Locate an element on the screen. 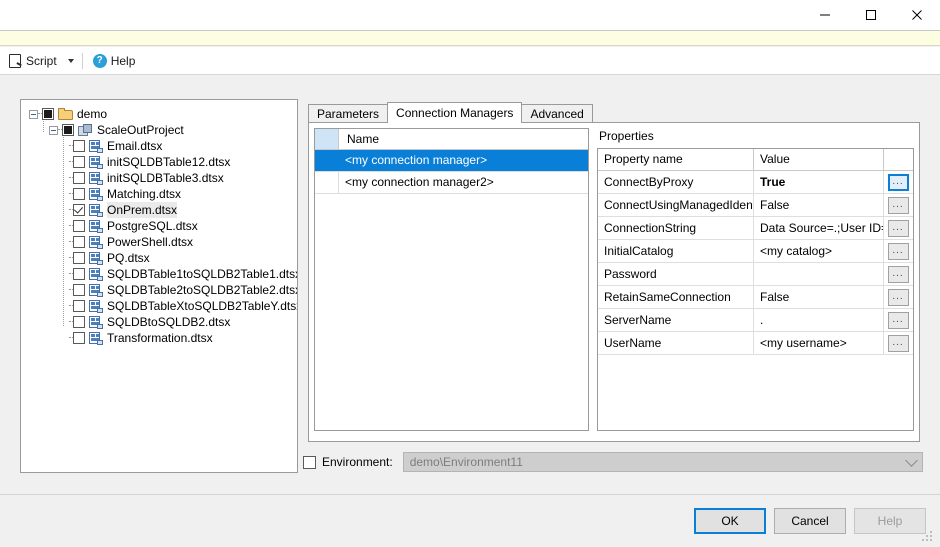 The height and width of the screenshot is (547, 940). properties-title: Properties is located at coordinates (626, 136).